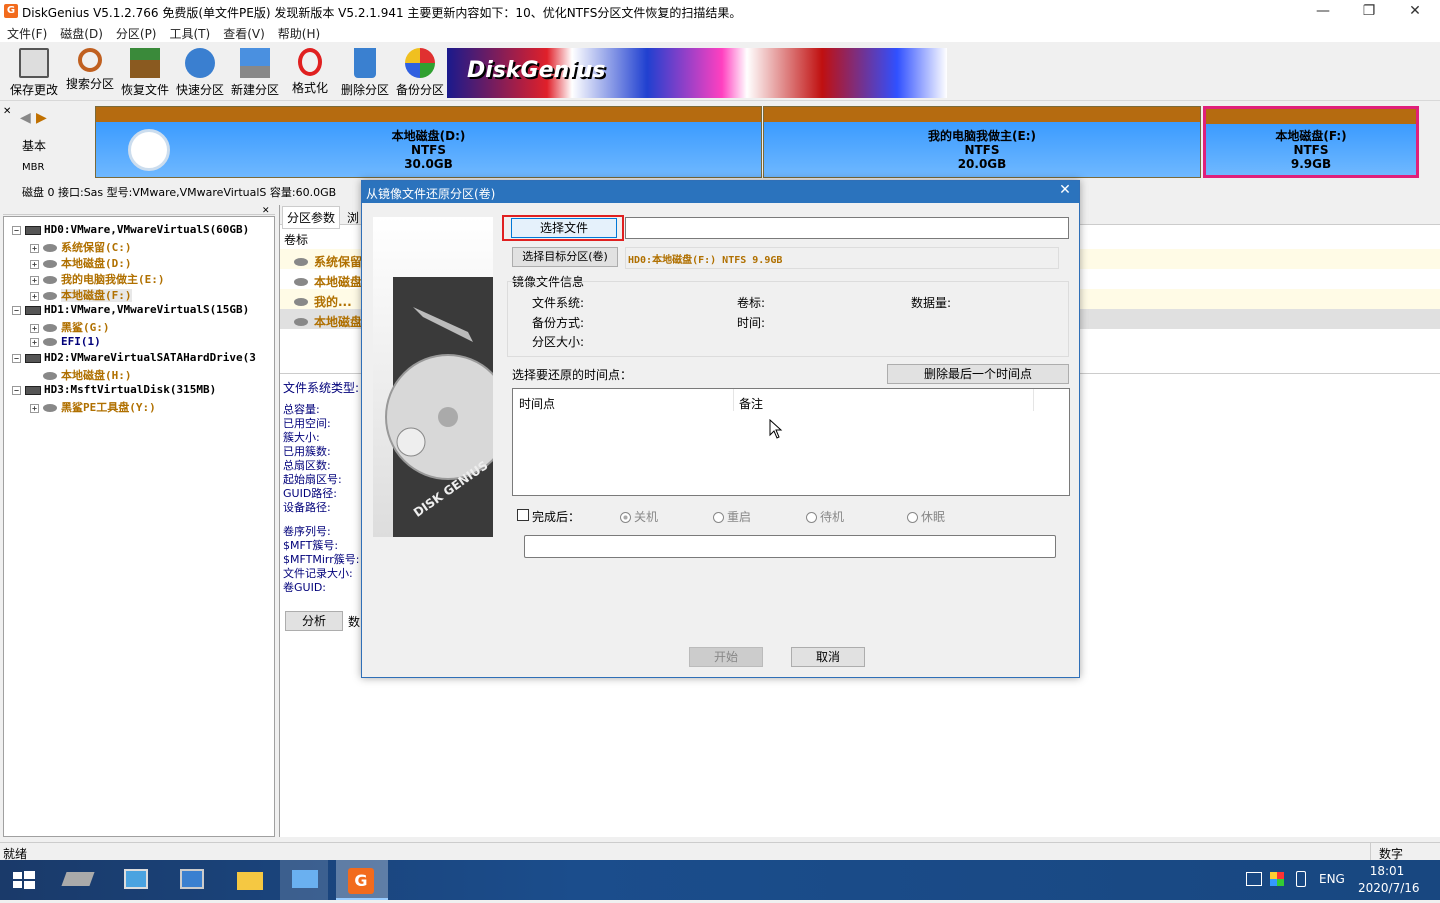  What do you see at coordinates (298, 32) in the screenshot?
I see `menu-help: 帮助(H)` at bounding box center [298, 32].